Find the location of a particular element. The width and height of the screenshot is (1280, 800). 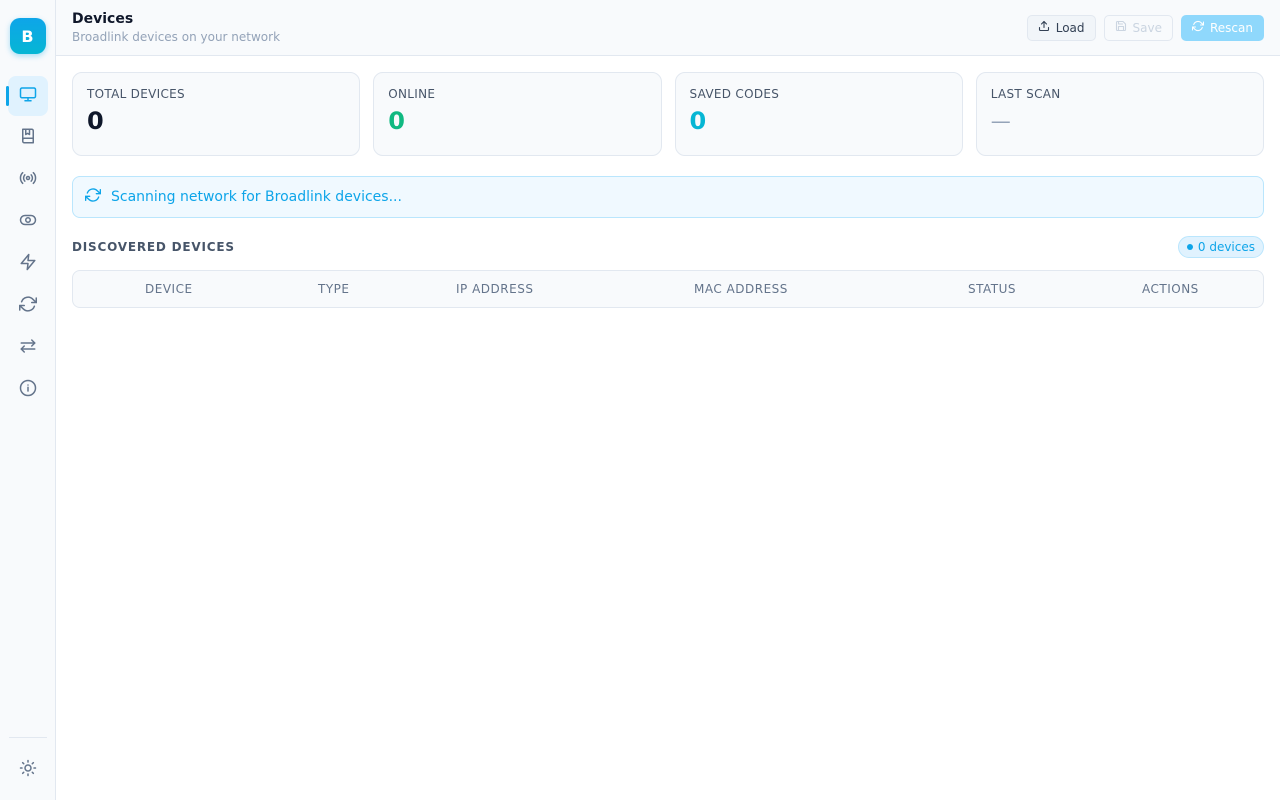

section-title: DISCOVERED DEVICES is located at coordinates (153, 247).